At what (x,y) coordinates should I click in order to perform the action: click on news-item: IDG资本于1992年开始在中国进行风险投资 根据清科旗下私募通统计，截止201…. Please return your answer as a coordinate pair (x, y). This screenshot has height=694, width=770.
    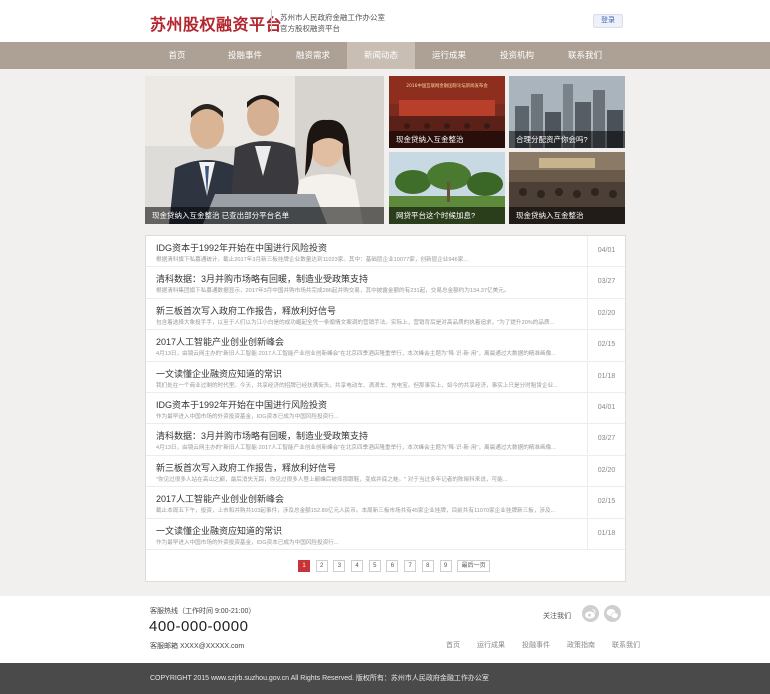
    Looking at the image, I should click on (385, 252).